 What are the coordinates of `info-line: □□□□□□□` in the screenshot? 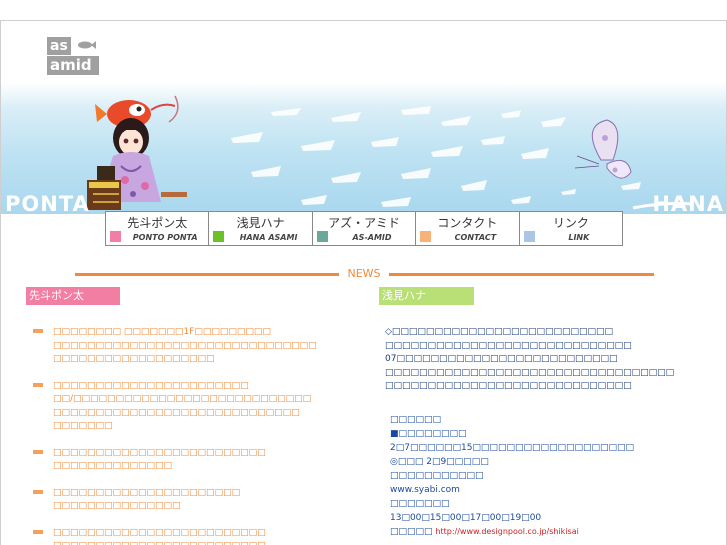 It's located at (420, 504).